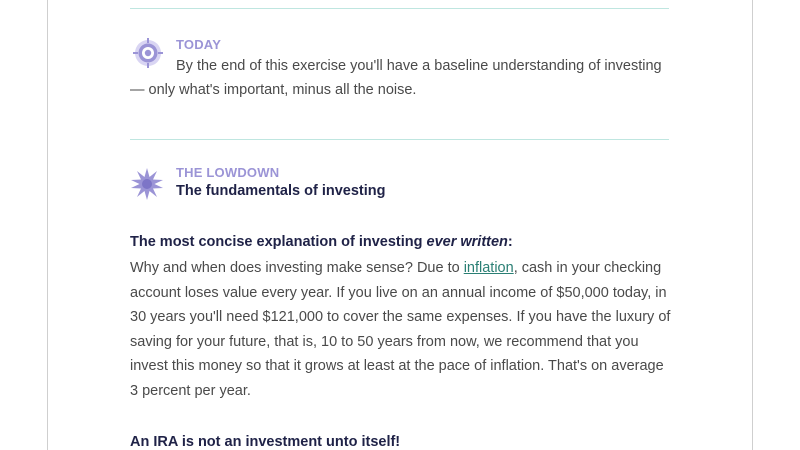 This screenshot has width=800, height=450. Describe the element at coordinates (228, 172) in the screenshot. I see `lowdown-eyebrow: THE LOWDOWN` at that location.